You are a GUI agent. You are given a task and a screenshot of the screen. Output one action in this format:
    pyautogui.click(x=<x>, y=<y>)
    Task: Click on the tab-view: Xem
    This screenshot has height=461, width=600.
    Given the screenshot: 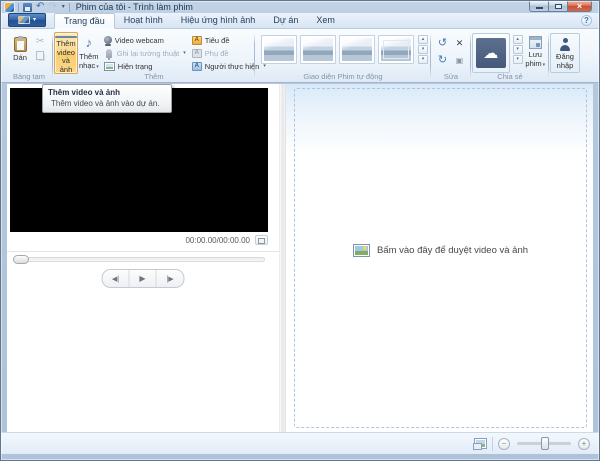 What is the action you would take?
    pyautogui.click(x=325, y=20)
    